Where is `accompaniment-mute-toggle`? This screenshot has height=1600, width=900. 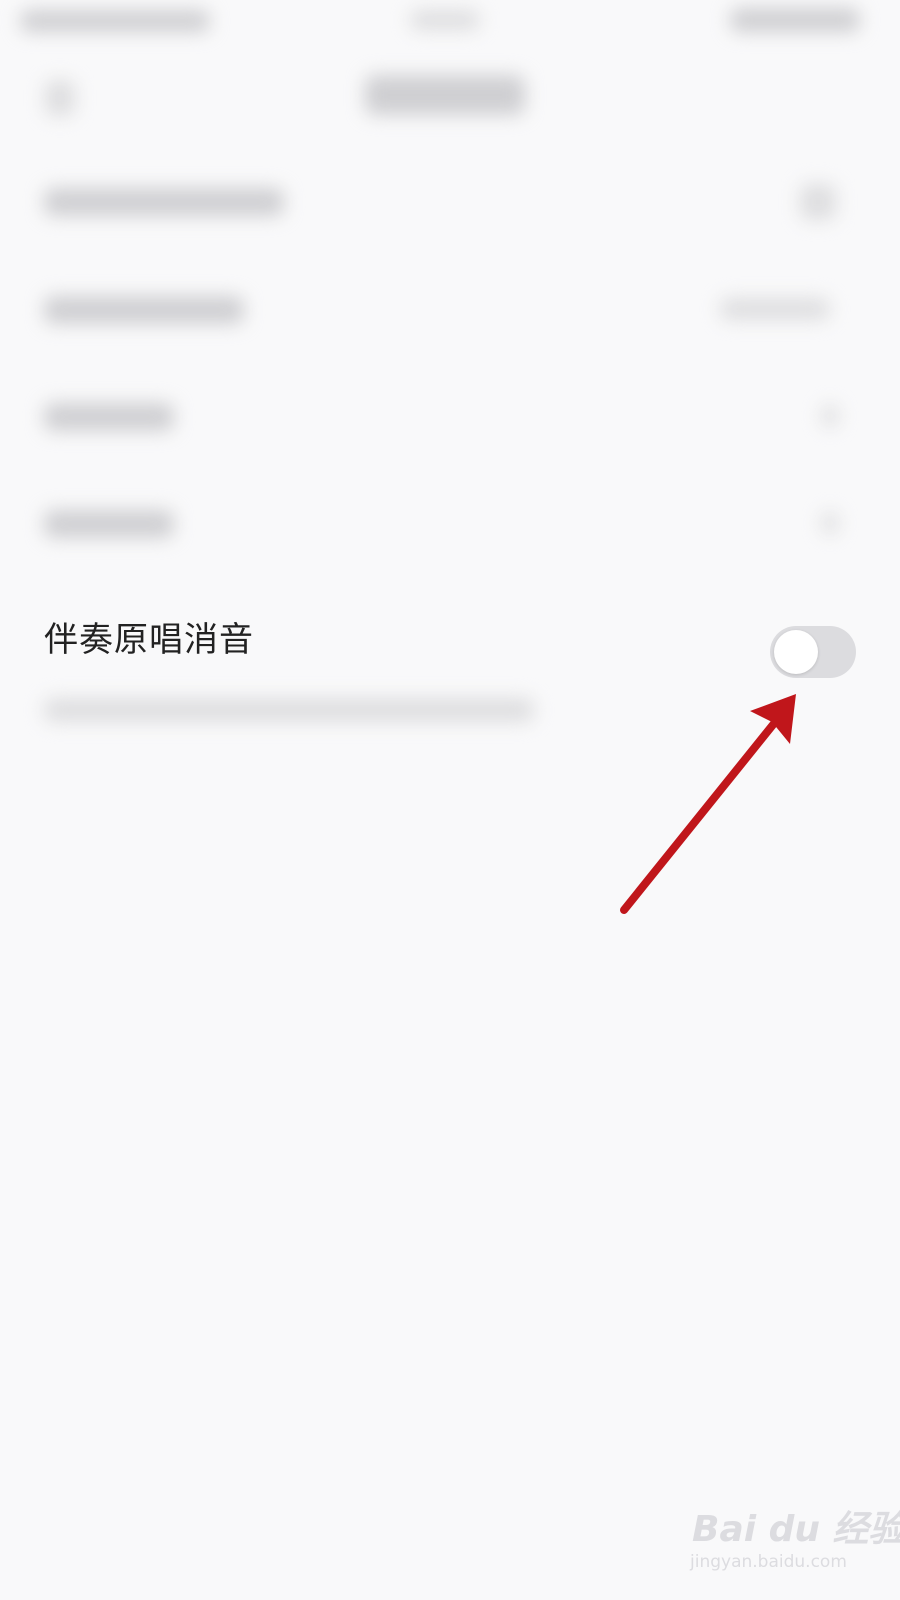
accompaniment-mute-toggle is located at coordinates (813, 652).